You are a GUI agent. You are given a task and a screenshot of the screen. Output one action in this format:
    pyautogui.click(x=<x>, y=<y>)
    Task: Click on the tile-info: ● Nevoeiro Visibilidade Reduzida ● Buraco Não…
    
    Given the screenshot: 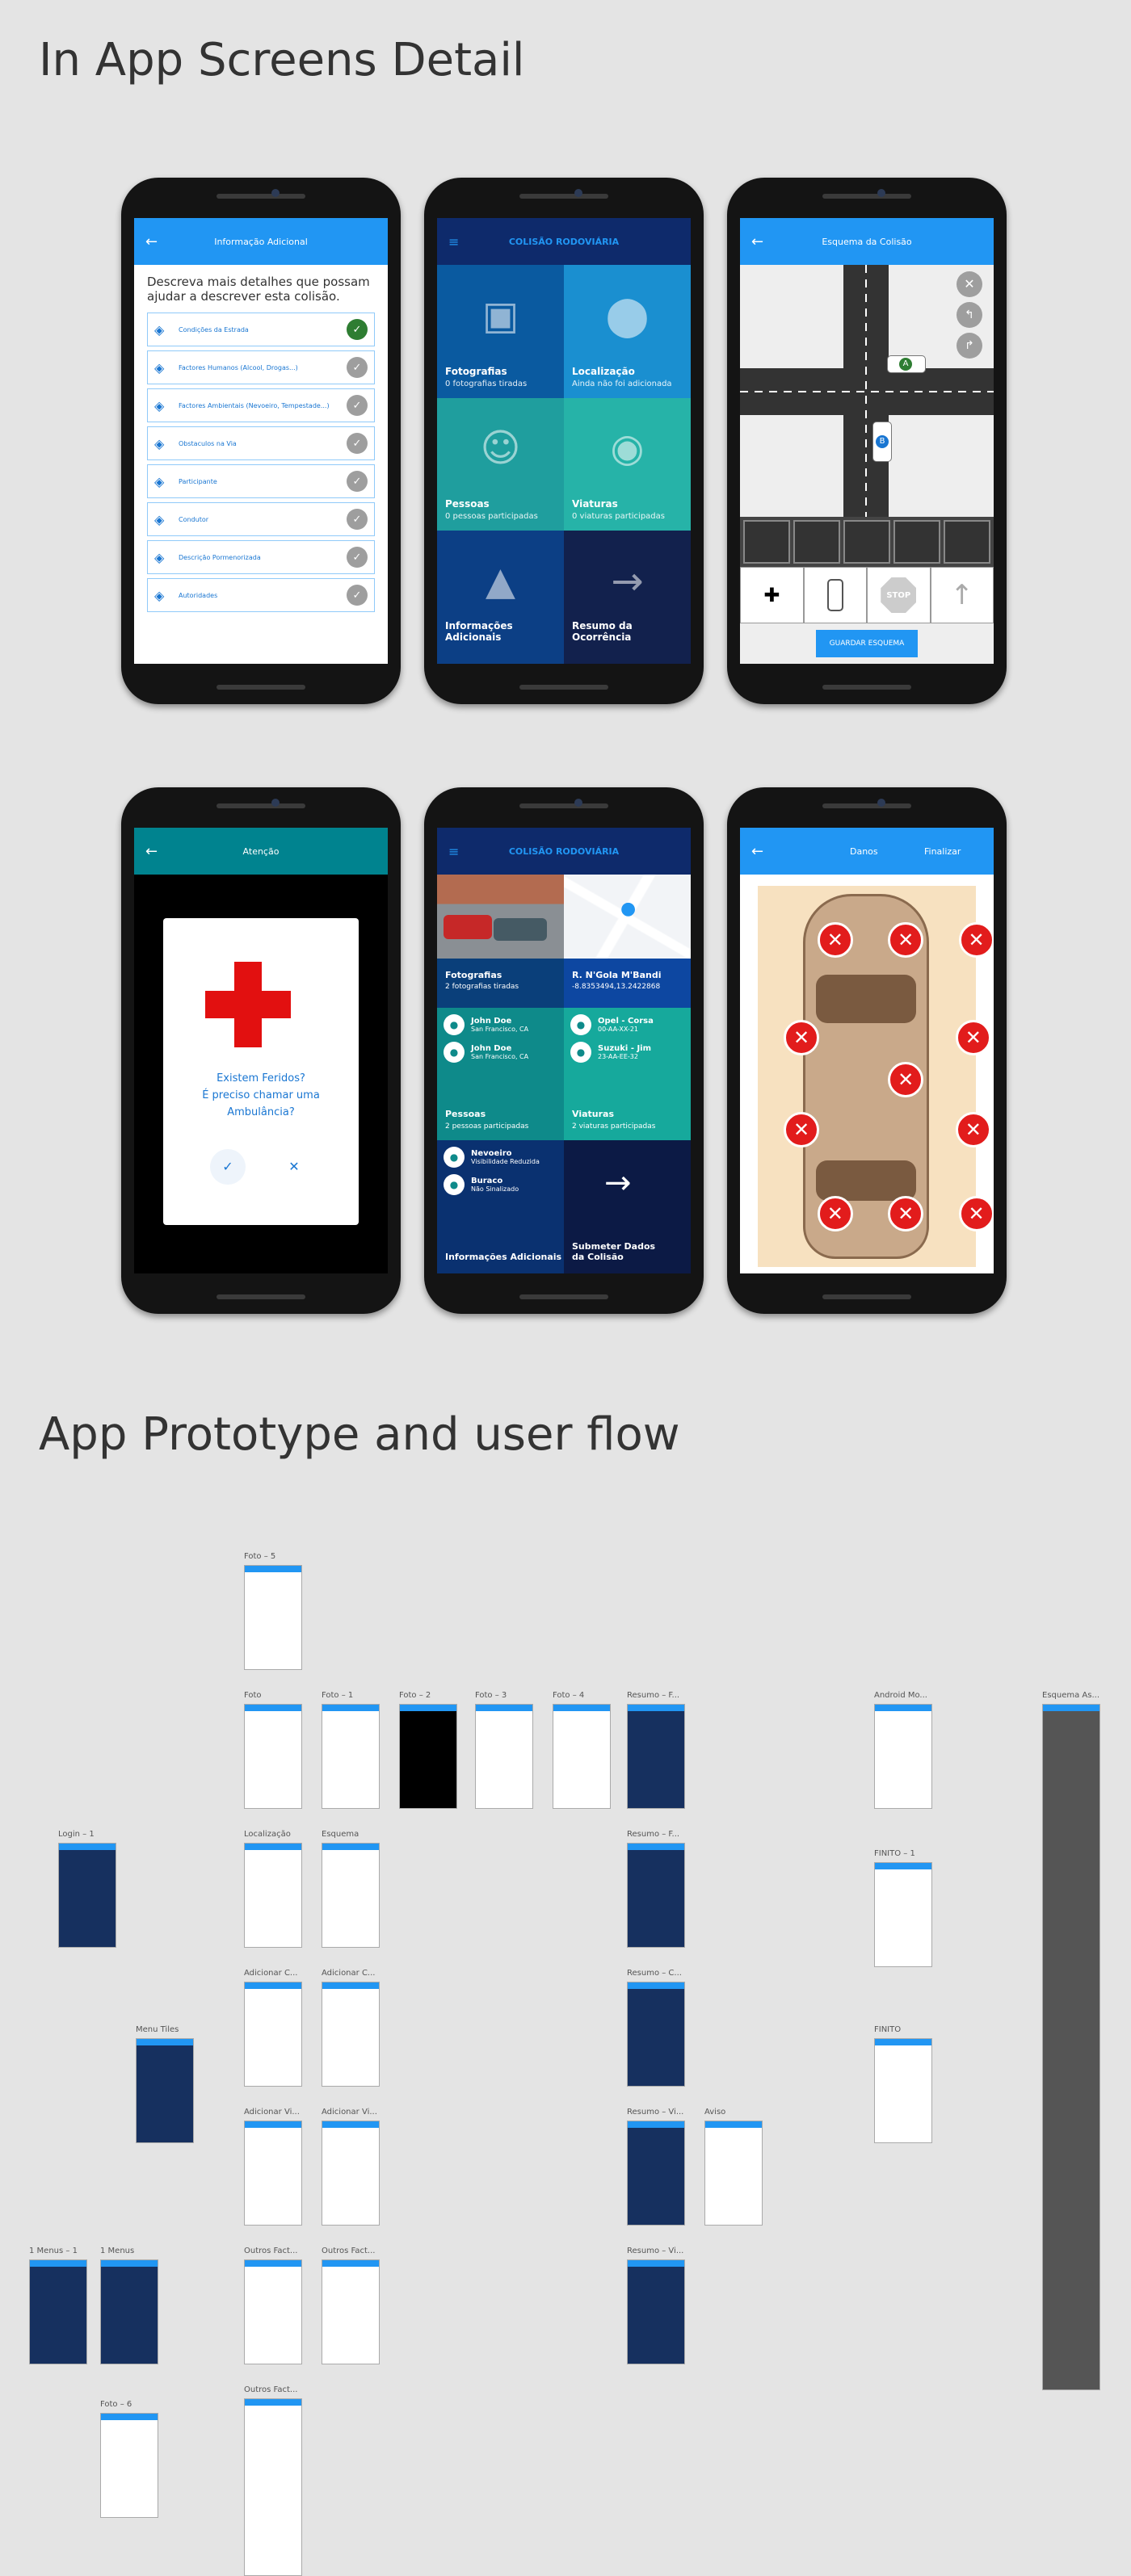 What is the action you would take?
    pyautogui.click(x=500, y=1206)
    